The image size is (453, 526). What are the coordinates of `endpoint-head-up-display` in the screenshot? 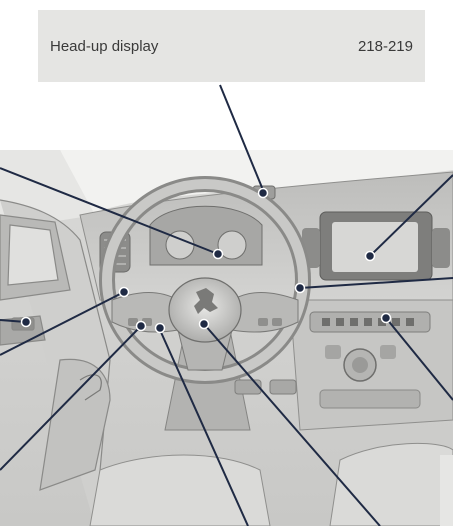 It's located at (263, 193).